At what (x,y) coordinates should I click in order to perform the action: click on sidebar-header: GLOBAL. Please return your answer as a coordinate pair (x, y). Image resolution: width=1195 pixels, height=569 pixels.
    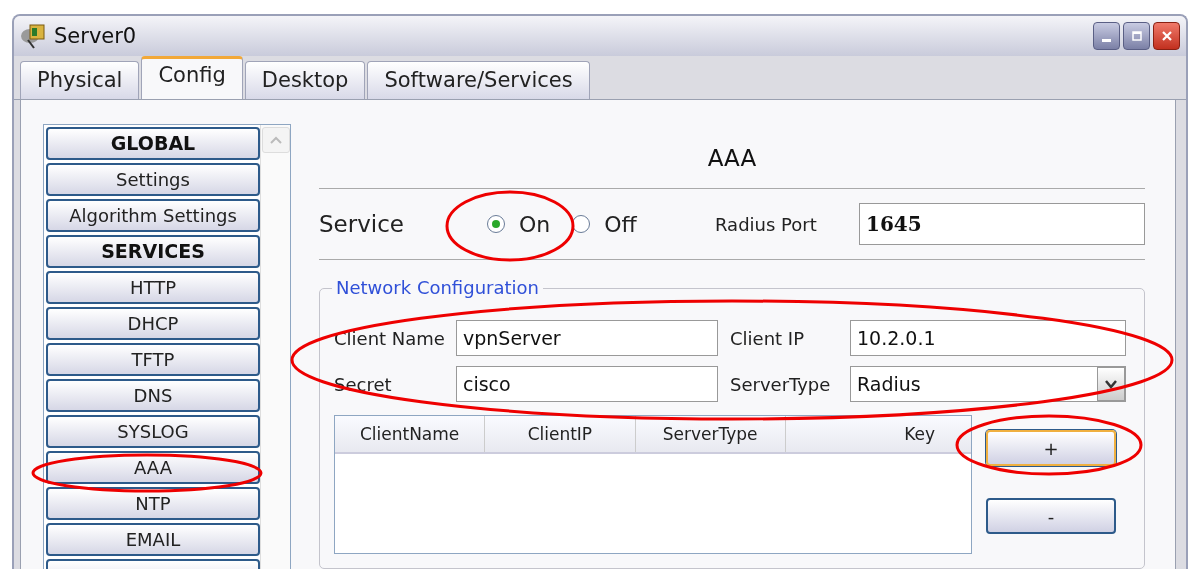
    Looking at the image, I should click on (153, 143).